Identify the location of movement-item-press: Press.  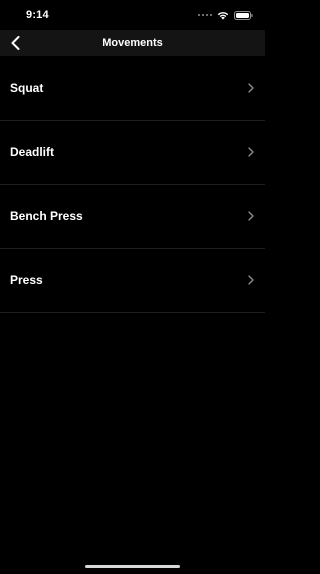
(132, 281).